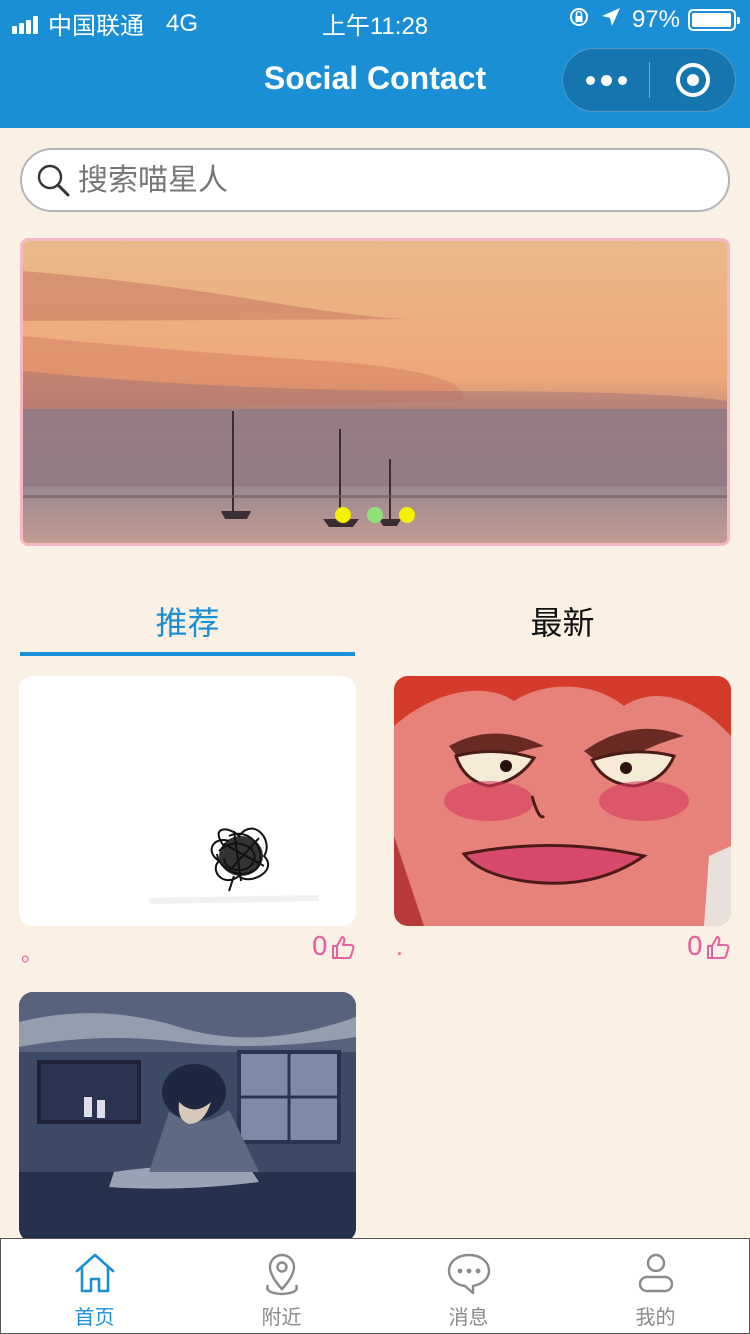 This screenshot has height=1334, width=750. Describe the element at coordinates (562, 623) in the screenshot. I see `tab-latest: 最新` at that location.